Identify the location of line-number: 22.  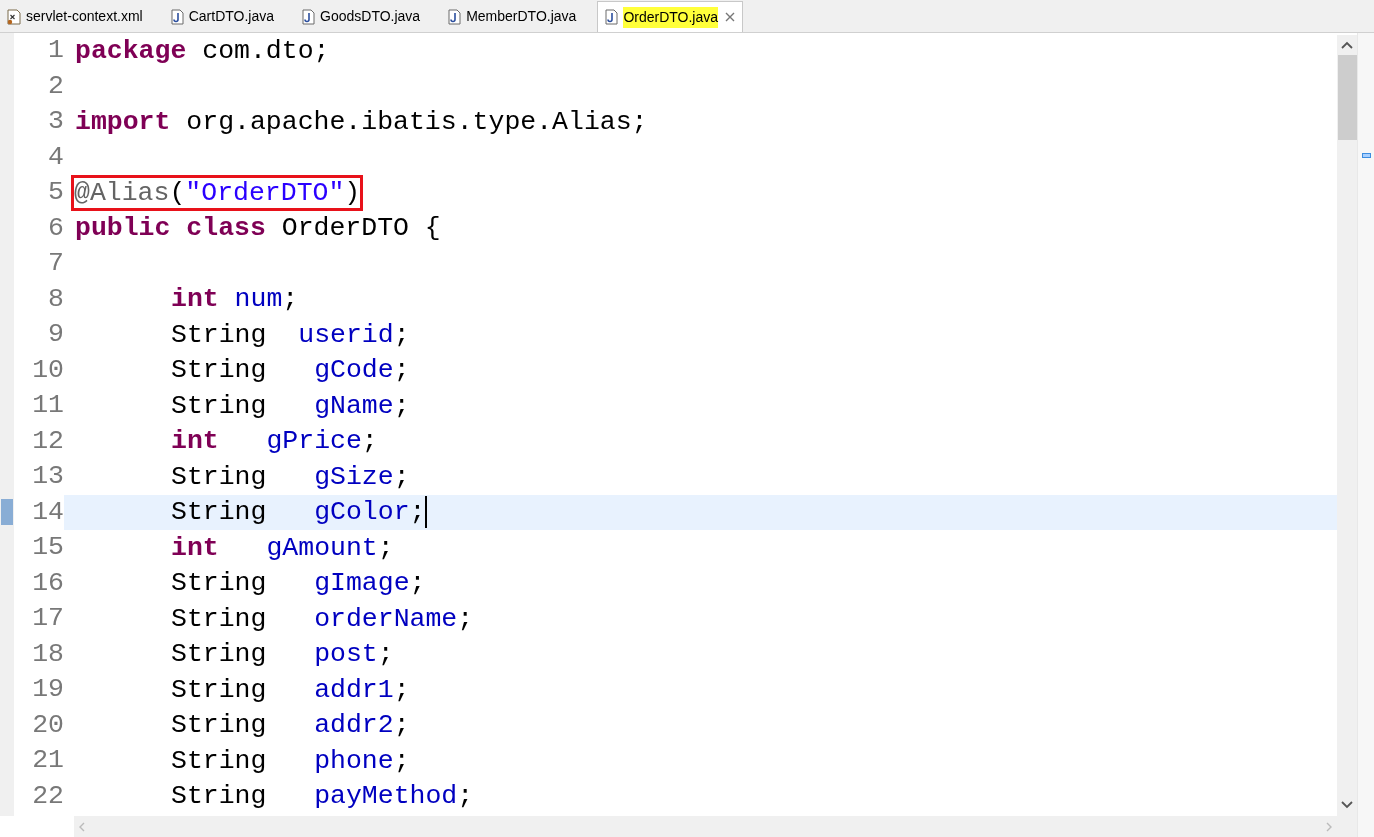
(47, 796).